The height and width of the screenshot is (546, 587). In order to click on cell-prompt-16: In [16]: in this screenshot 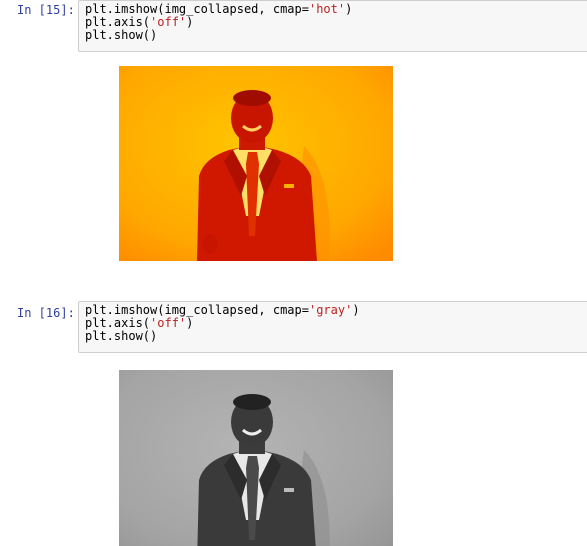, I will do `click(46, 313)`.